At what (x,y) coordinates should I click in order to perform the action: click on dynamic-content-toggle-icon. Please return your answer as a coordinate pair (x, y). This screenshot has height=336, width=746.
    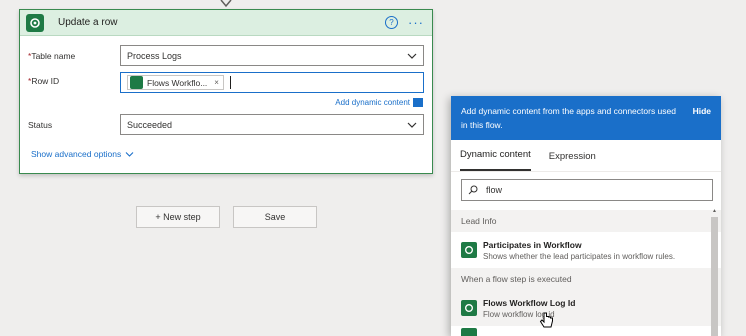
    Looking at the image, I should click on (418, 102).